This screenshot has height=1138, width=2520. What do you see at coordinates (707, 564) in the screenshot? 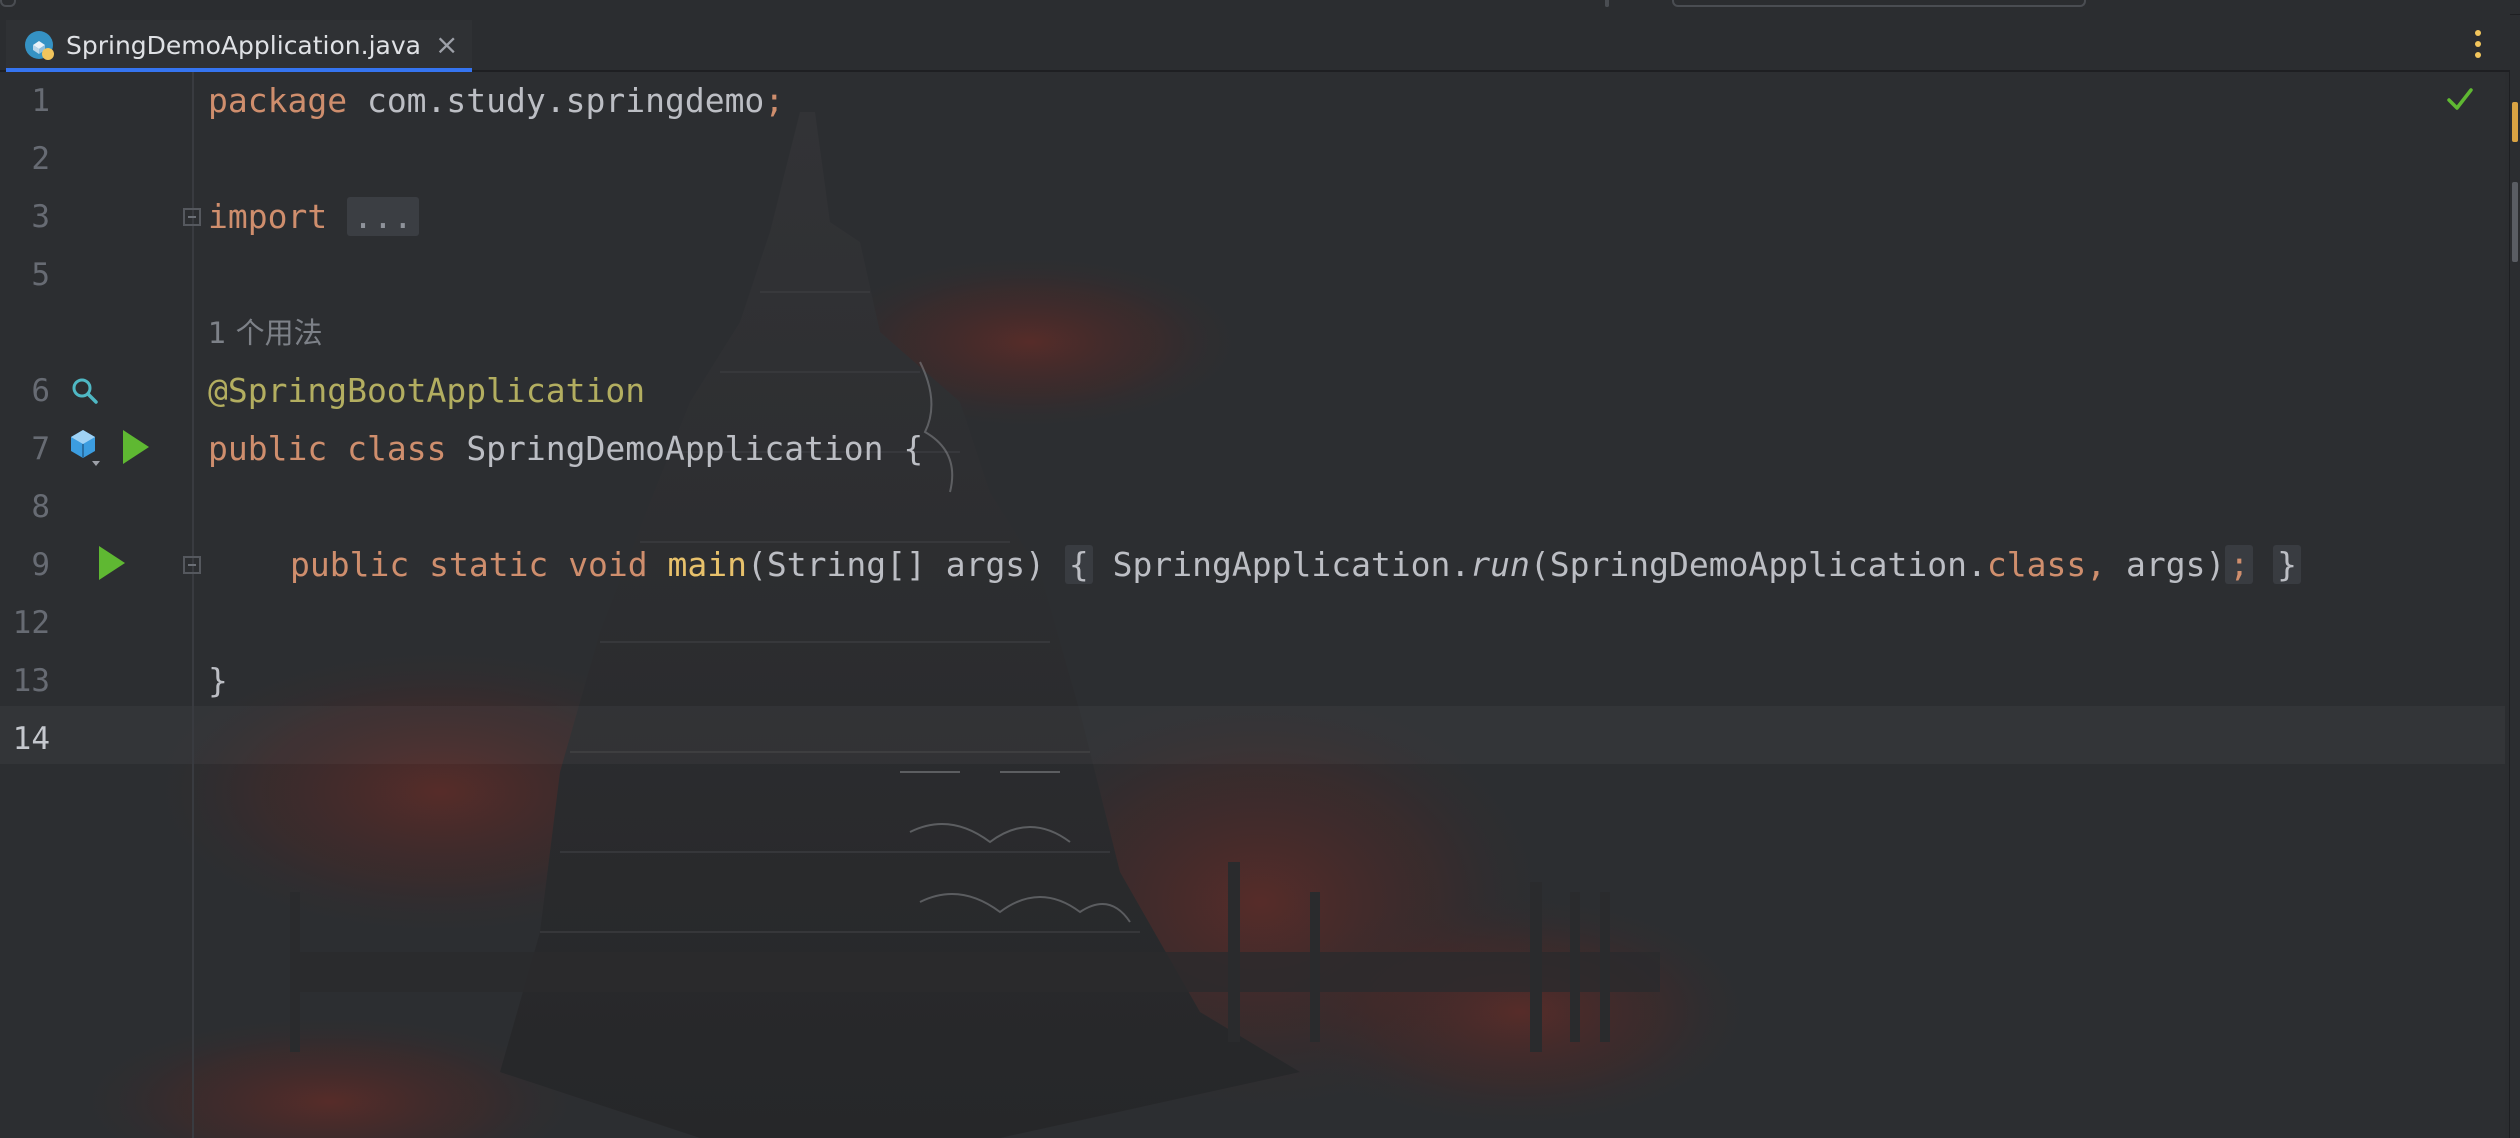
I see `method-name: main` at bounding box center [707, 564].